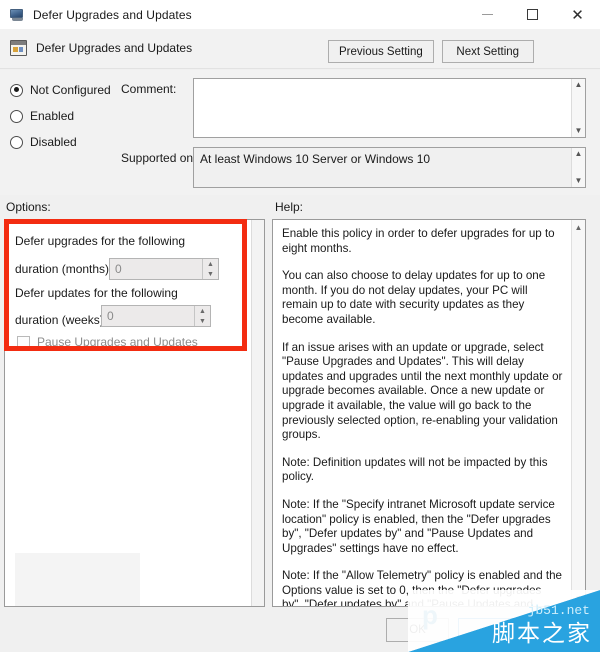  I want to click on defer-updates-label-line2: duration (weeks):, so click(61, 320).